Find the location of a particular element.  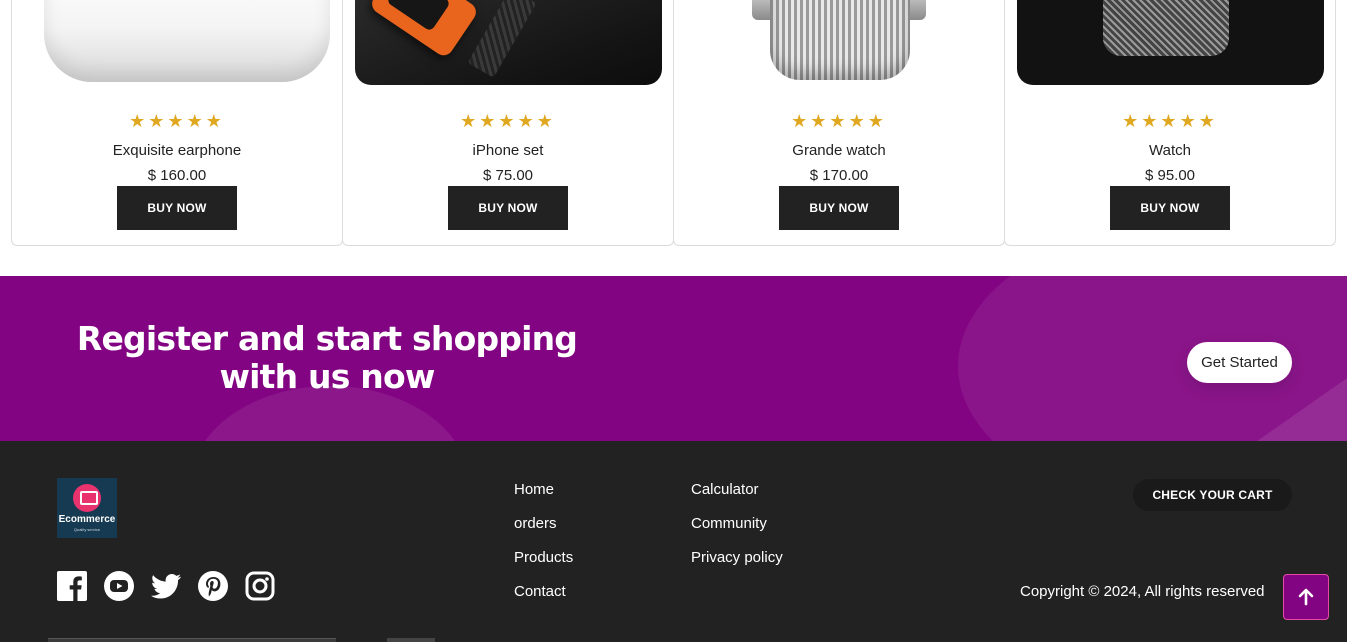

social-links is located at coordinates (166, 586).